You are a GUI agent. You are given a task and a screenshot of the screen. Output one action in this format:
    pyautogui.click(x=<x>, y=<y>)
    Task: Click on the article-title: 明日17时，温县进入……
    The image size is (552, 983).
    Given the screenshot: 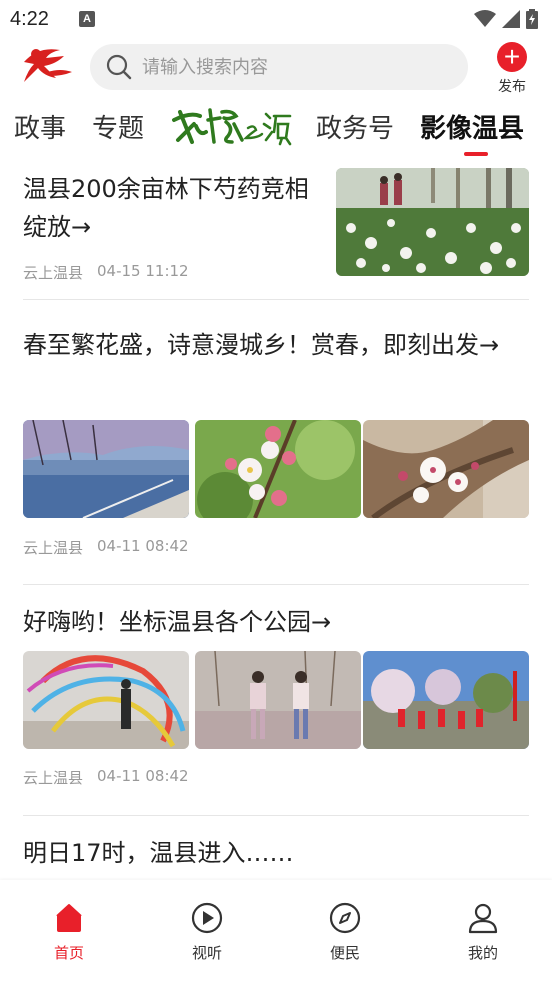 What is the action you would take?
    pyautogui.click(x=158, y=853)
    